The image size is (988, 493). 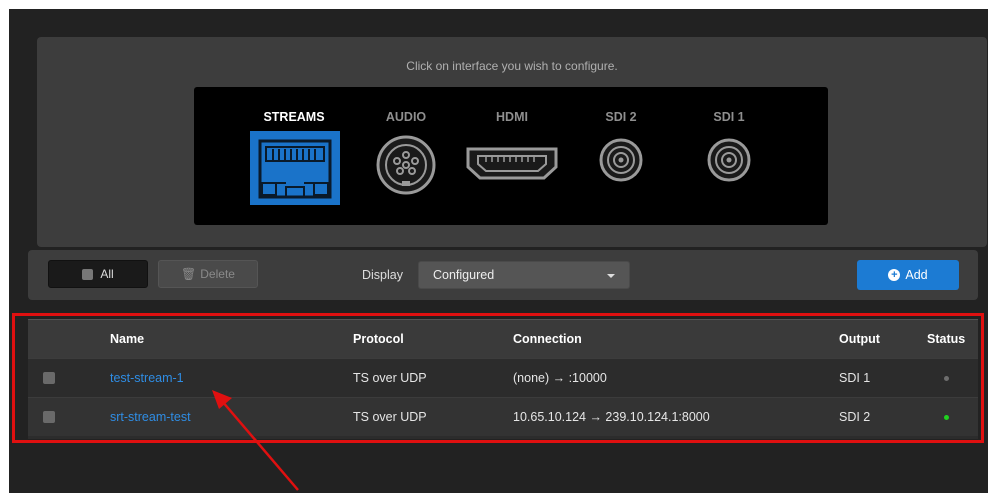 I want to click on hdmi-port-icon, so click(x=512, y=163).